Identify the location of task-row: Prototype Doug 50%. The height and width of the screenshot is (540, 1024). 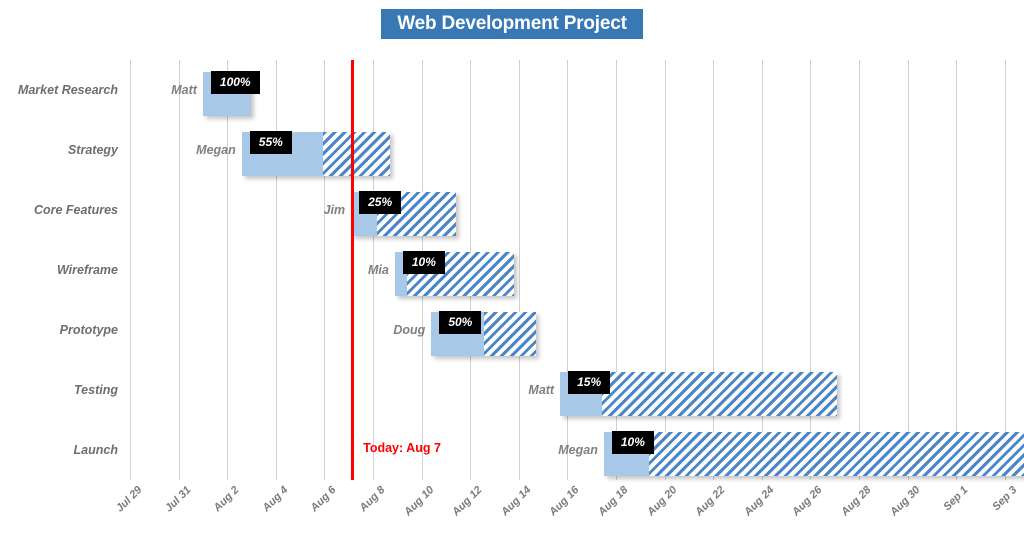
(525, 330).